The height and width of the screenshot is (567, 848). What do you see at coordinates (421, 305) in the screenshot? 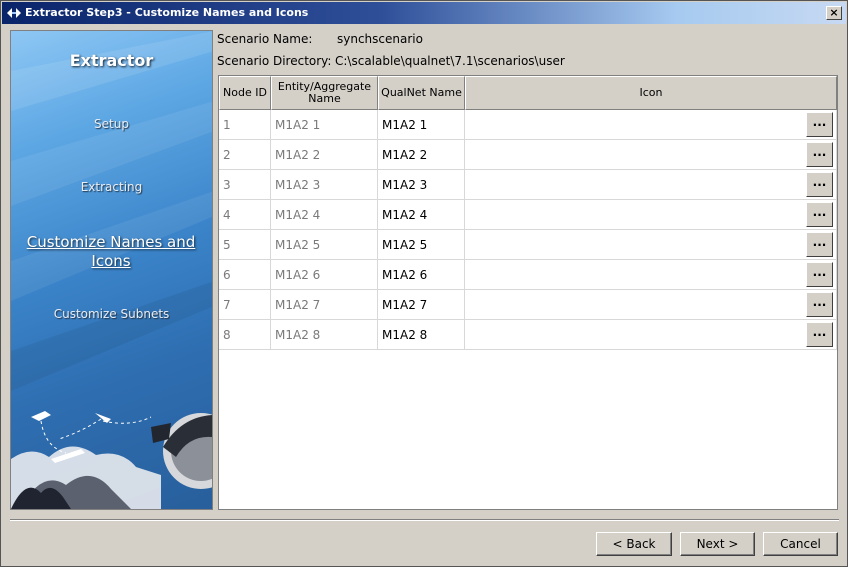
I see `qualnet-name-cell: M1A2 7` at bounding box center [421, 305].